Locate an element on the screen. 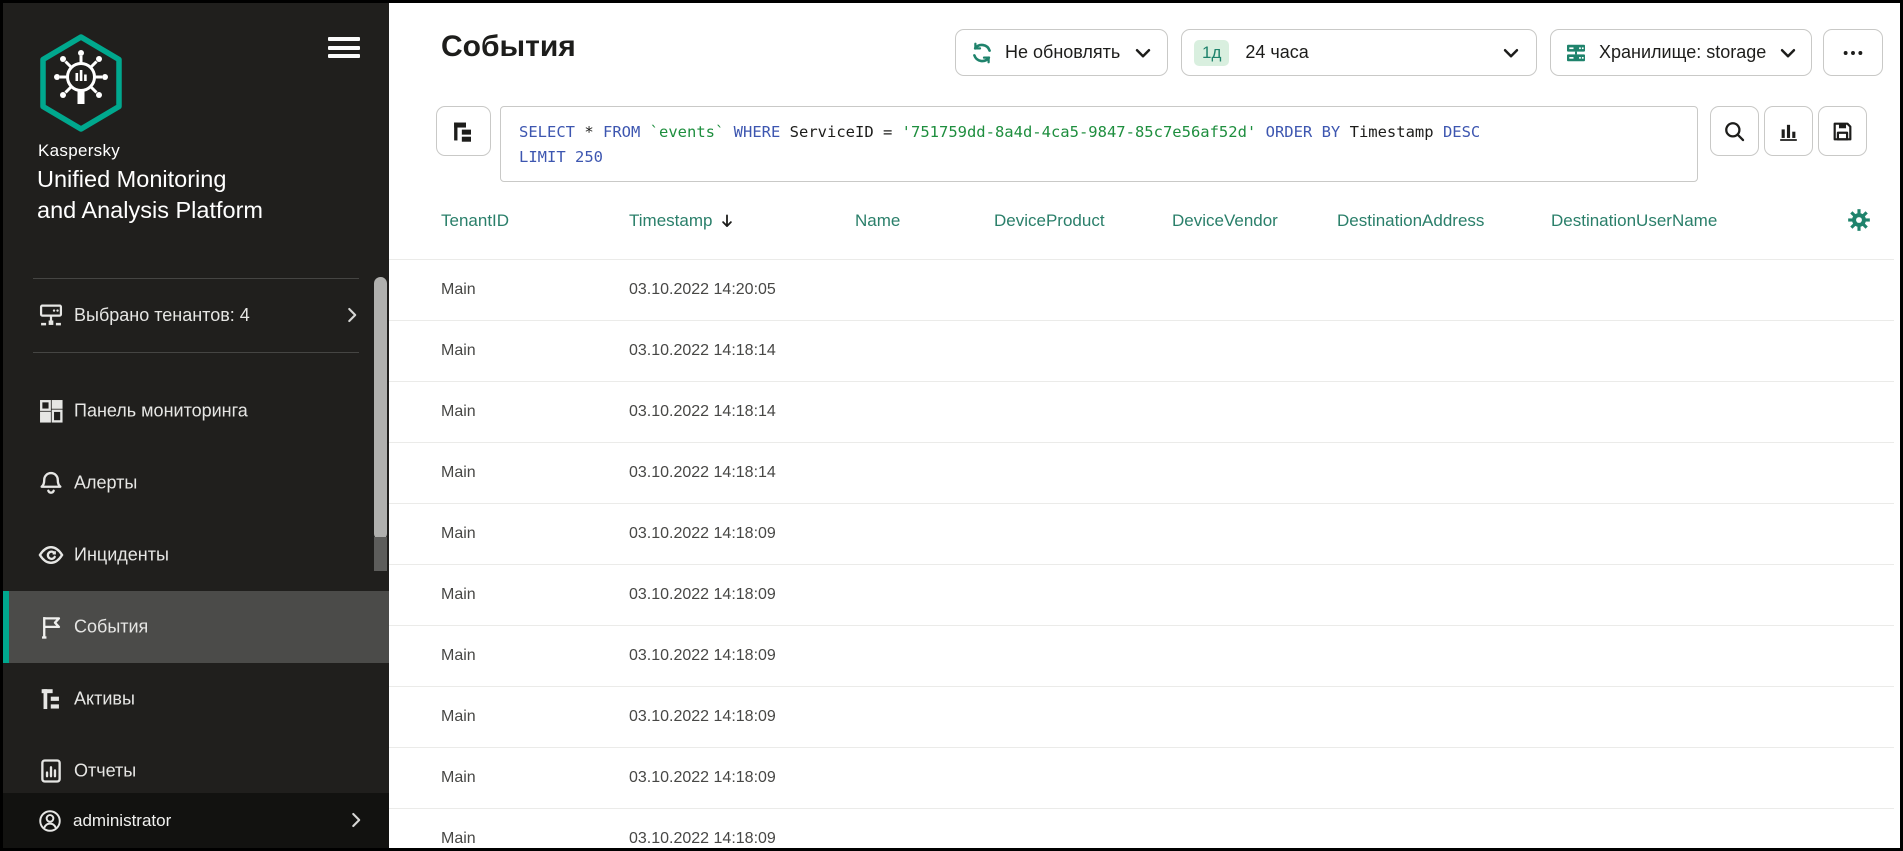 This screenshot has height=851, width=1903. menu-toggle-icon is located at coordinates (344, 47).